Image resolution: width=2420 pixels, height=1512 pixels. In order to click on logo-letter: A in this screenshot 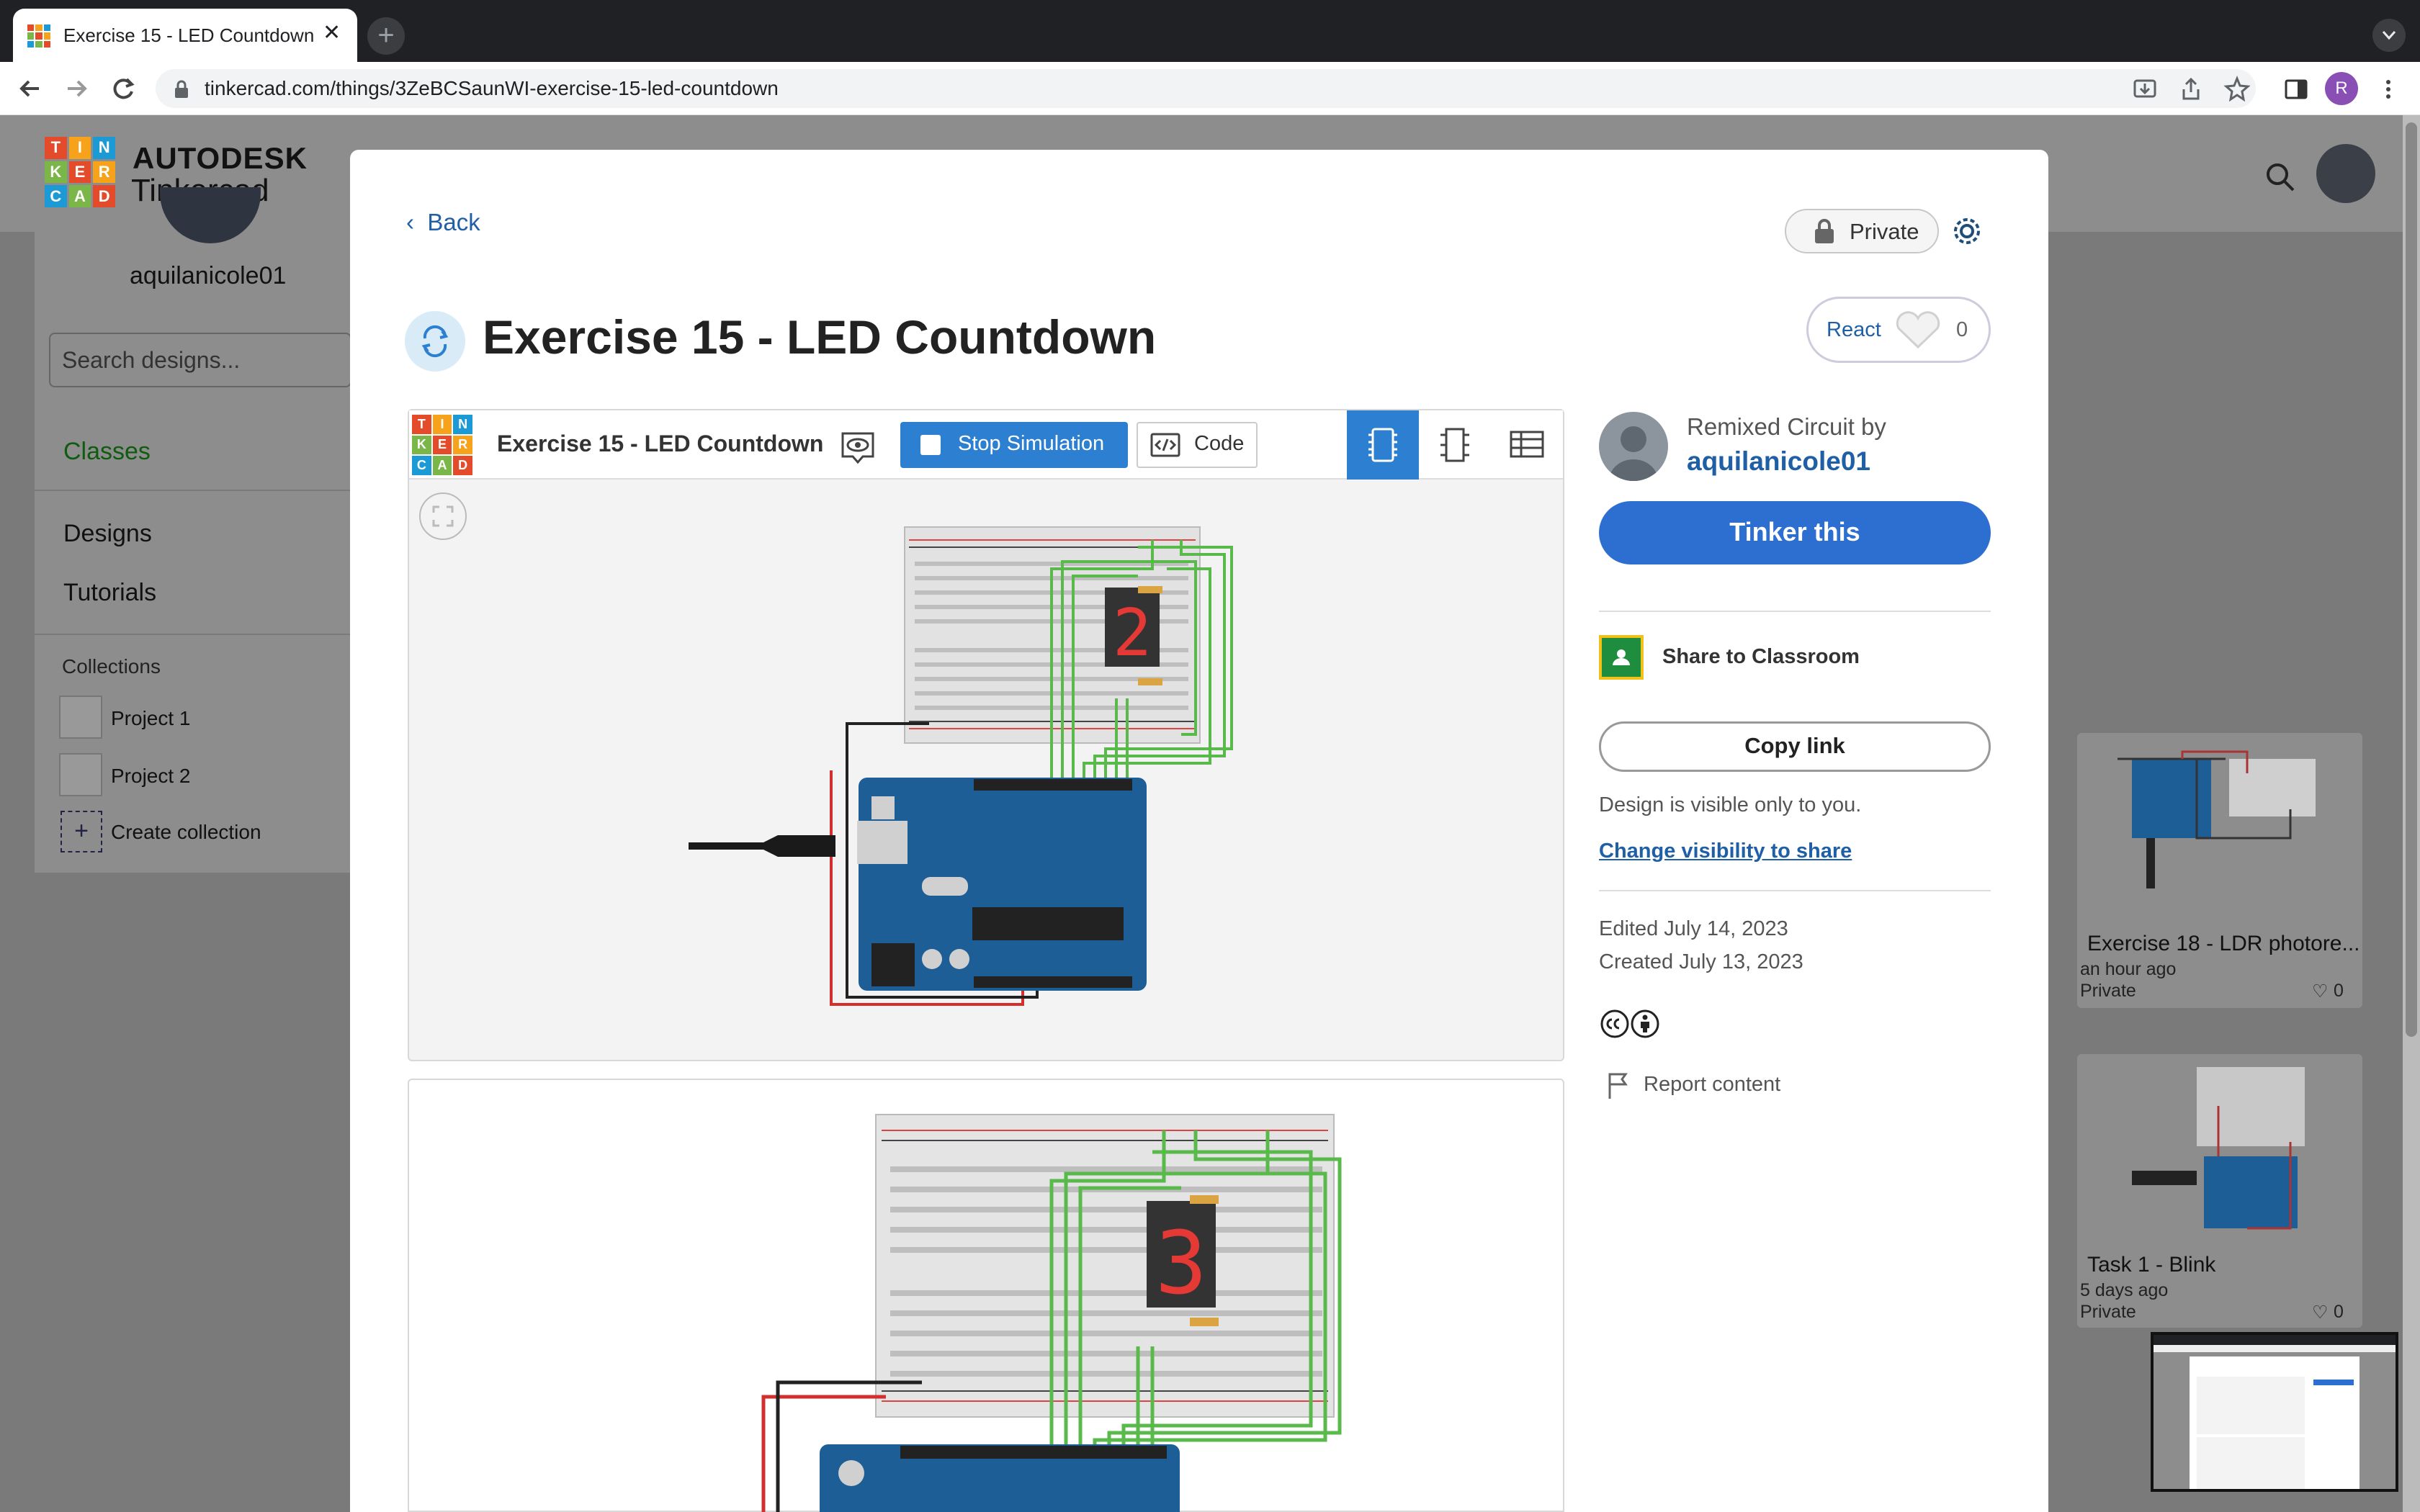, I will do `click(442, 465)`.